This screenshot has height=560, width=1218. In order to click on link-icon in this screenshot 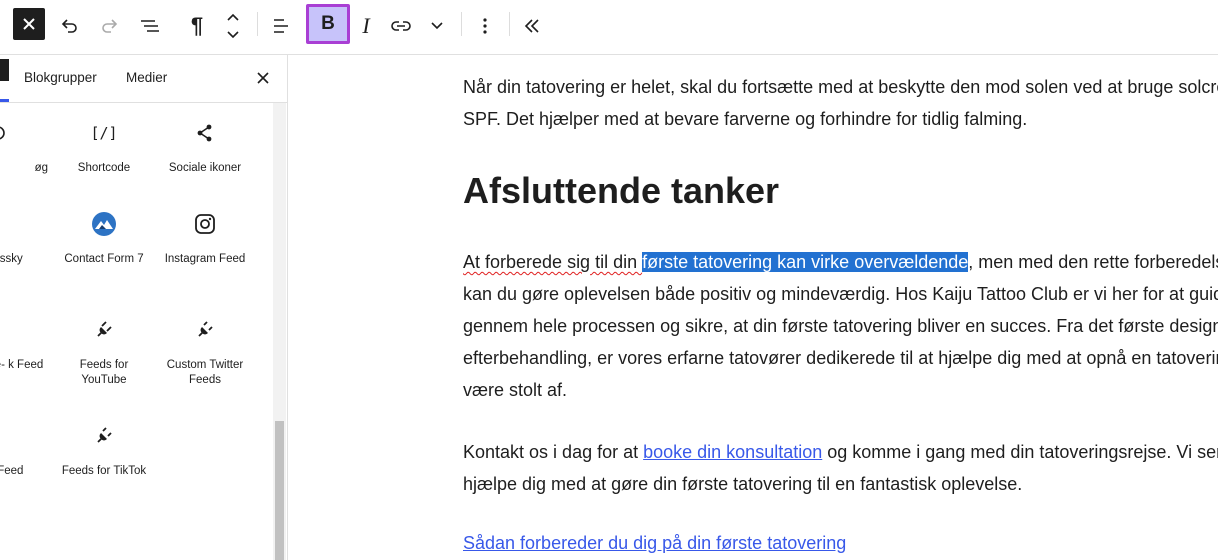, I will do `click(401, 26)`.